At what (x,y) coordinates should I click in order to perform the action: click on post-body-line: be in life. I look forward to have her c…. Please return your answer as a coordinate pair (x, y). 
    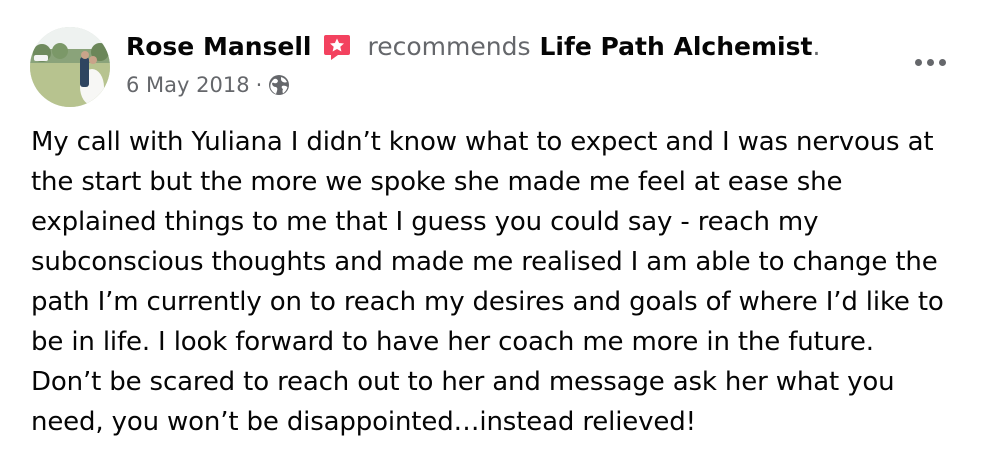
    Looking at the image, I should click on (452, 342).